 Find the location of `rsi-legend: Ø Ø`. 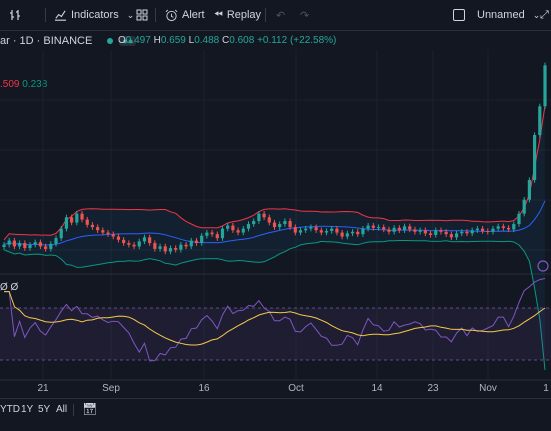

rsi-legend: Ø Ø is located at coordinates (9, 287).